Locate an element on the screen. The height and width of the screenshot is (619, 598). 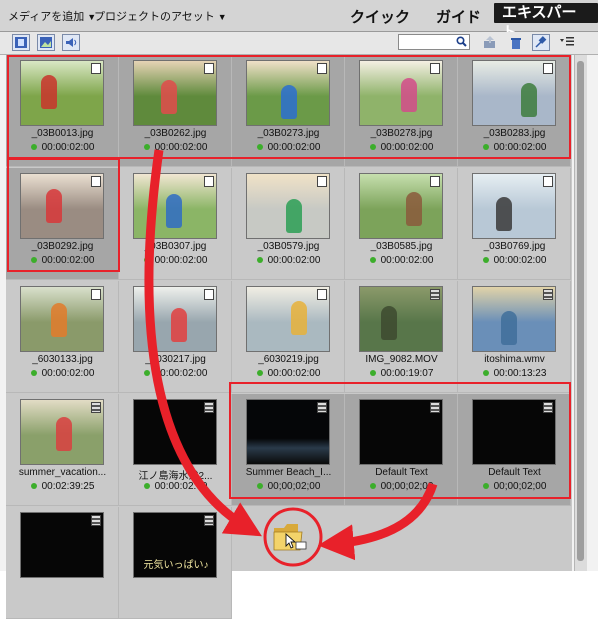
annotation-arrow-left is located at coordinates (203, 343).